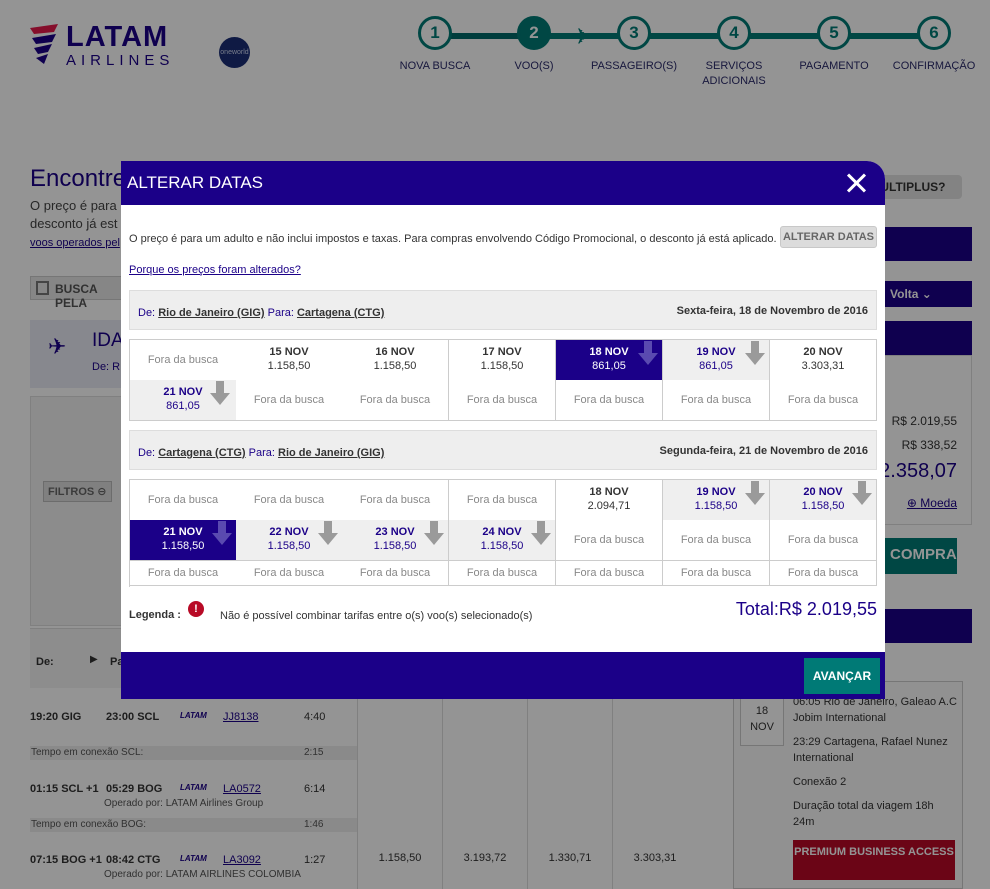 The height and width of the screenshot is (889, 990). I want to click on date-cell: 20 NOV 3.303,31, so click(823, 360).